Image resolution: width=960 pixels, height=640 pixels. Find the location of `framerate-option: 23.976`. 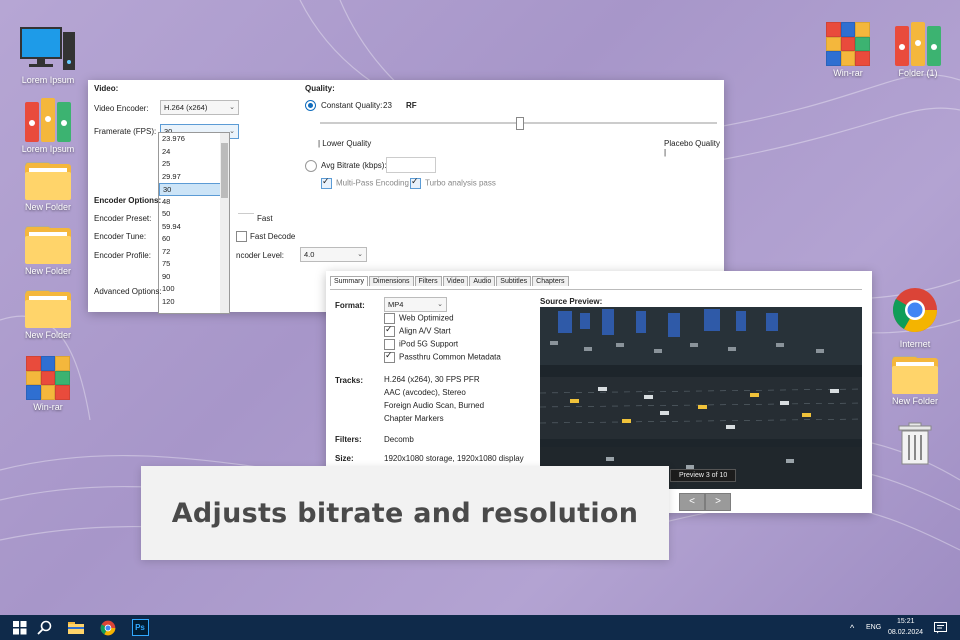

framerate-option: 23.976 is located at coordinates (194, 139).